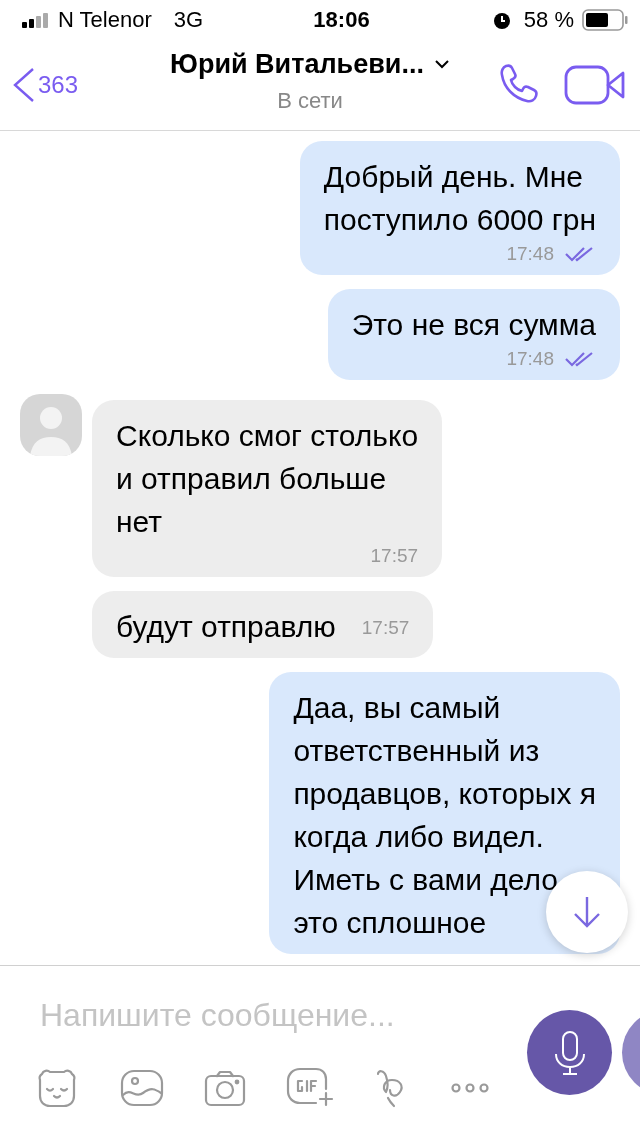  What do you see at coordinates (142, 1088) in the screenshot?
I see `gallery-icon` at bounding box center [142, 1088].